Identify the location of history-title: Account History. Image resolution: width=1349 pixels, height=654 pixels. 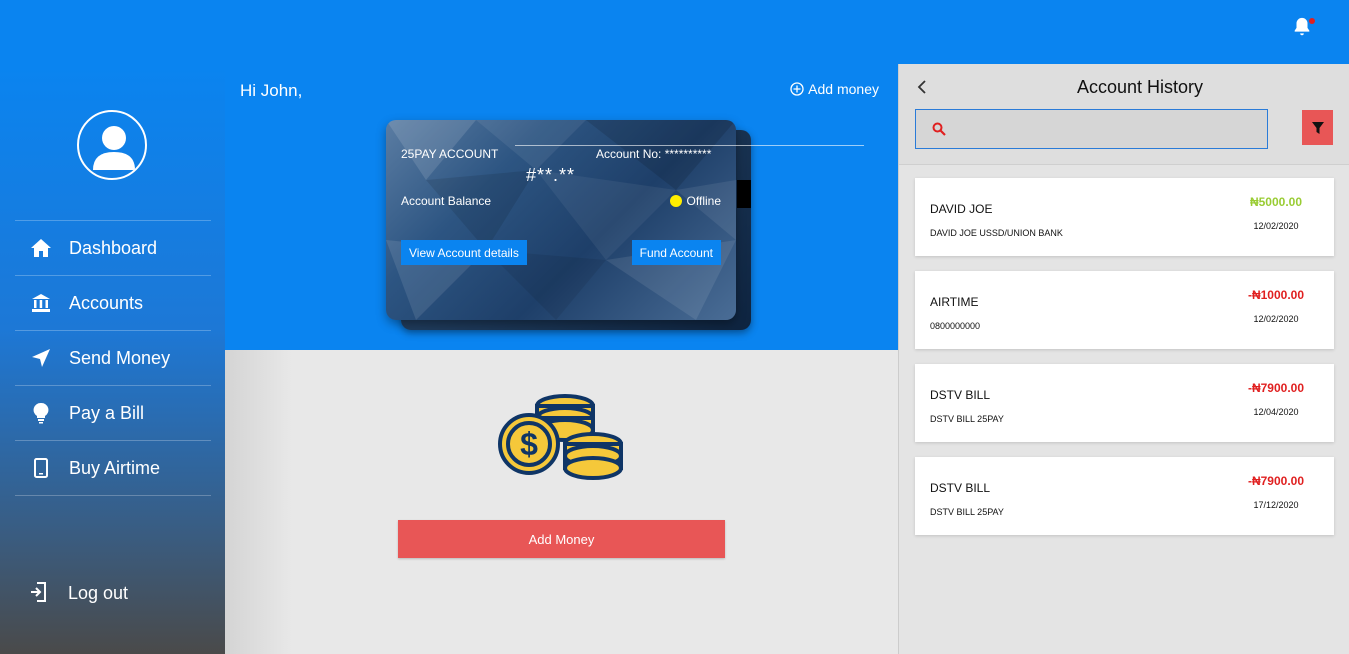
(1140, 87).